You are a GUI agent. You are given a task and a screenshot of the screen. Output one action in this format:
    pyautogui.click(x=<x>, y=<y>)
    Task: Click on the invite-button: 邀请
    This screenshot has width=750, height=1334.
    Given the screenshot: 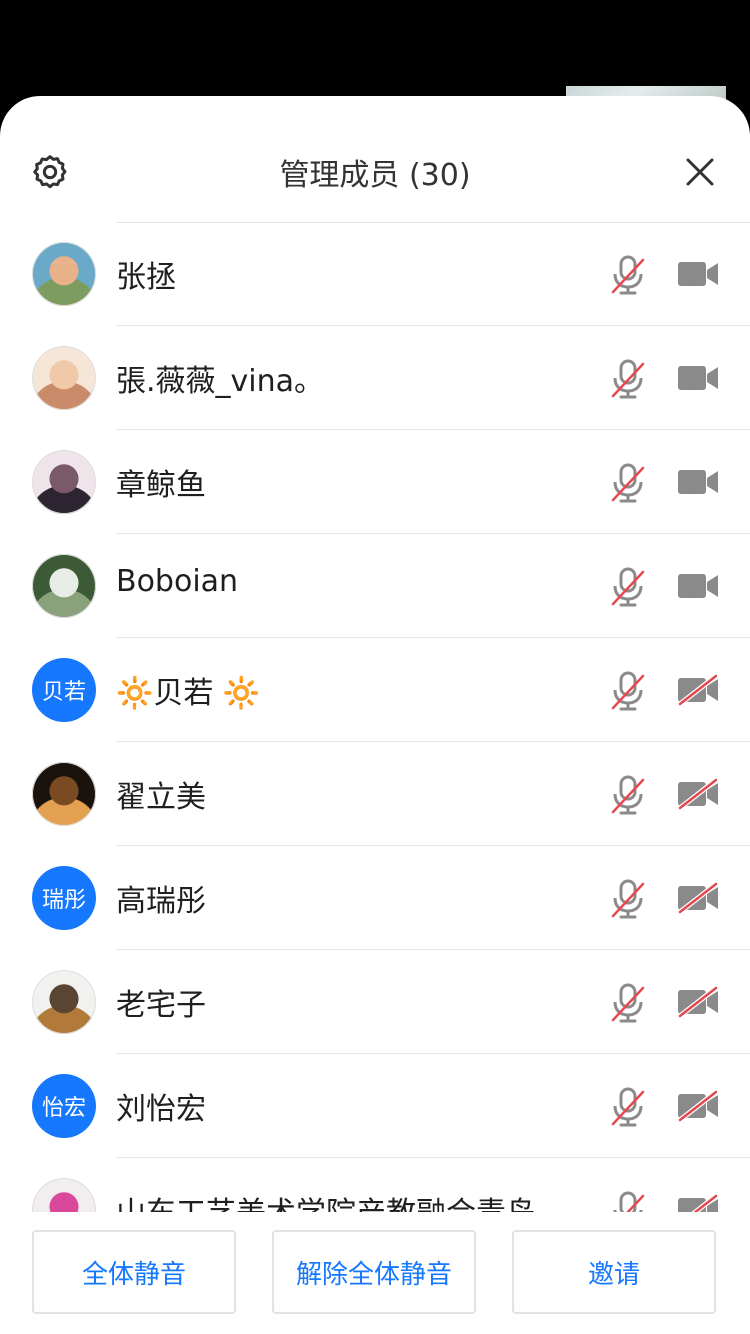 What is the action you would take?
    pyautogui.click(x=614, y=1272)
    